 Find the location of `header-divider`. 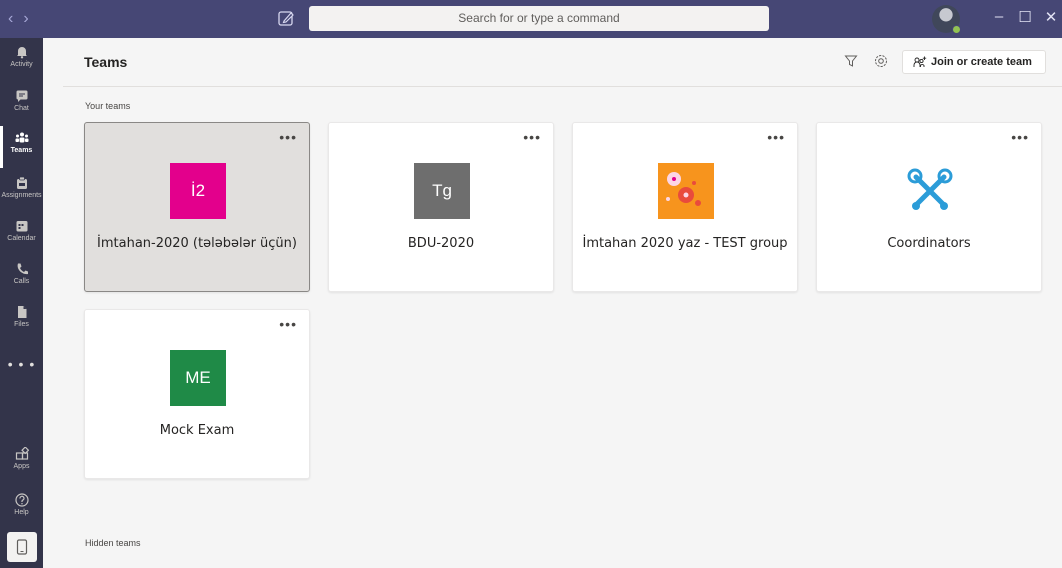

header-divider is located at coordinates (562, 86).